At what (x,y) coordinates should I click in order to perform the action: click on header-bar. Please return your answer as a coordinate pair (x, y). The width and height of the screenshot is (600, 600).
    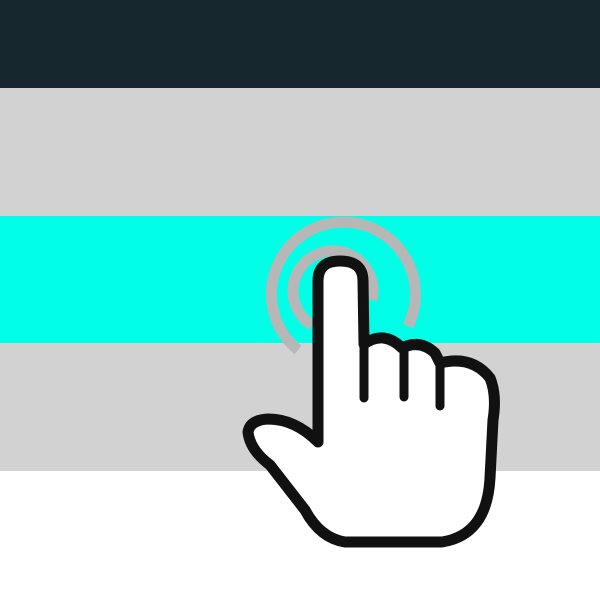
    Looking at the image, I should click on (300, 44).